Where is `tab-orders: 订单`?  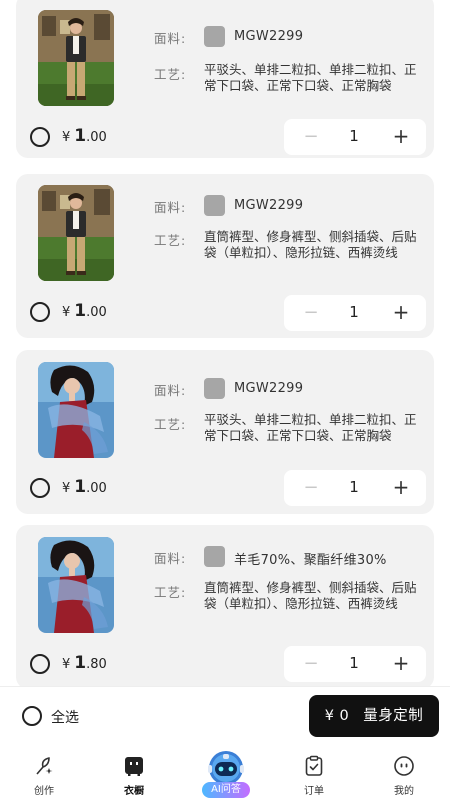
tab-orders: 订单 is located at coordinates (314, 775).